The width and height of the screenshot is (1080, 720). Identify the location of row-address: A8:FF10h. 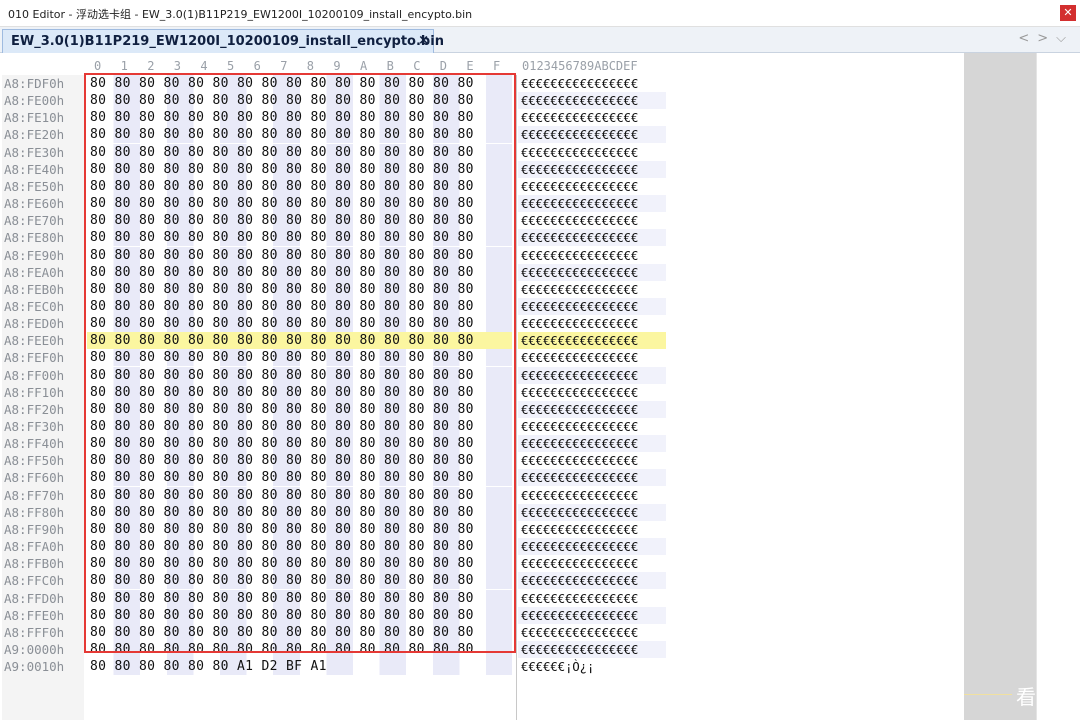
(34, 392).